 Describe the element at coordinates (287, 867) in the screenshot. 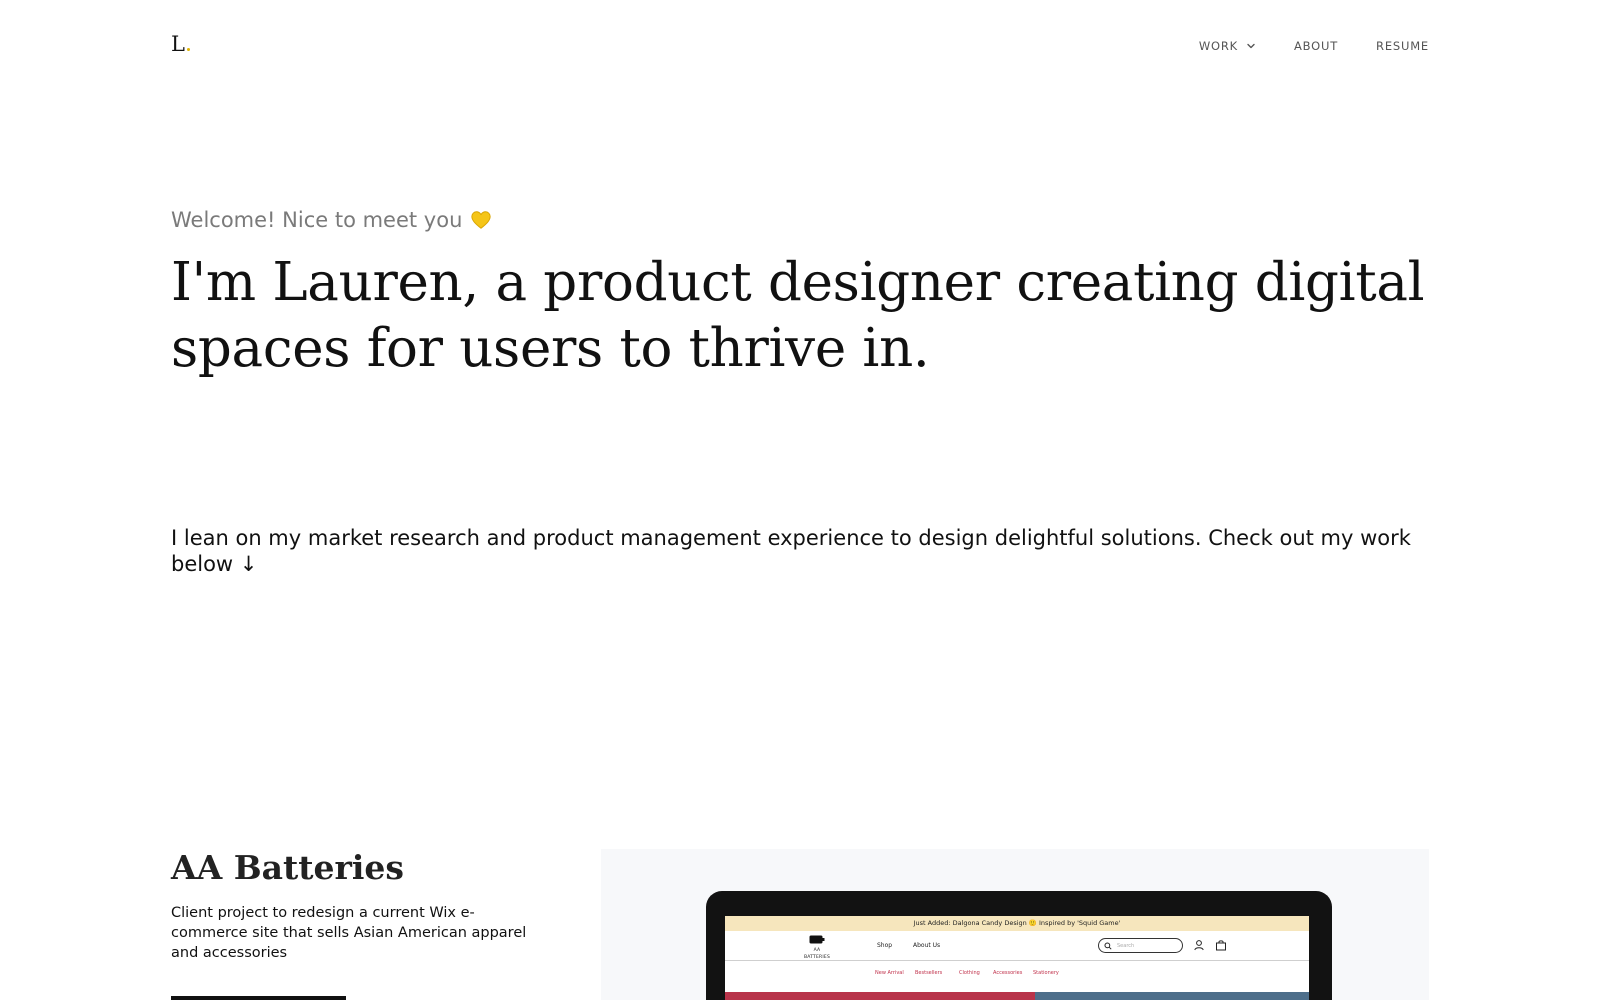

I see `project-title: AA Batteries` at that location.